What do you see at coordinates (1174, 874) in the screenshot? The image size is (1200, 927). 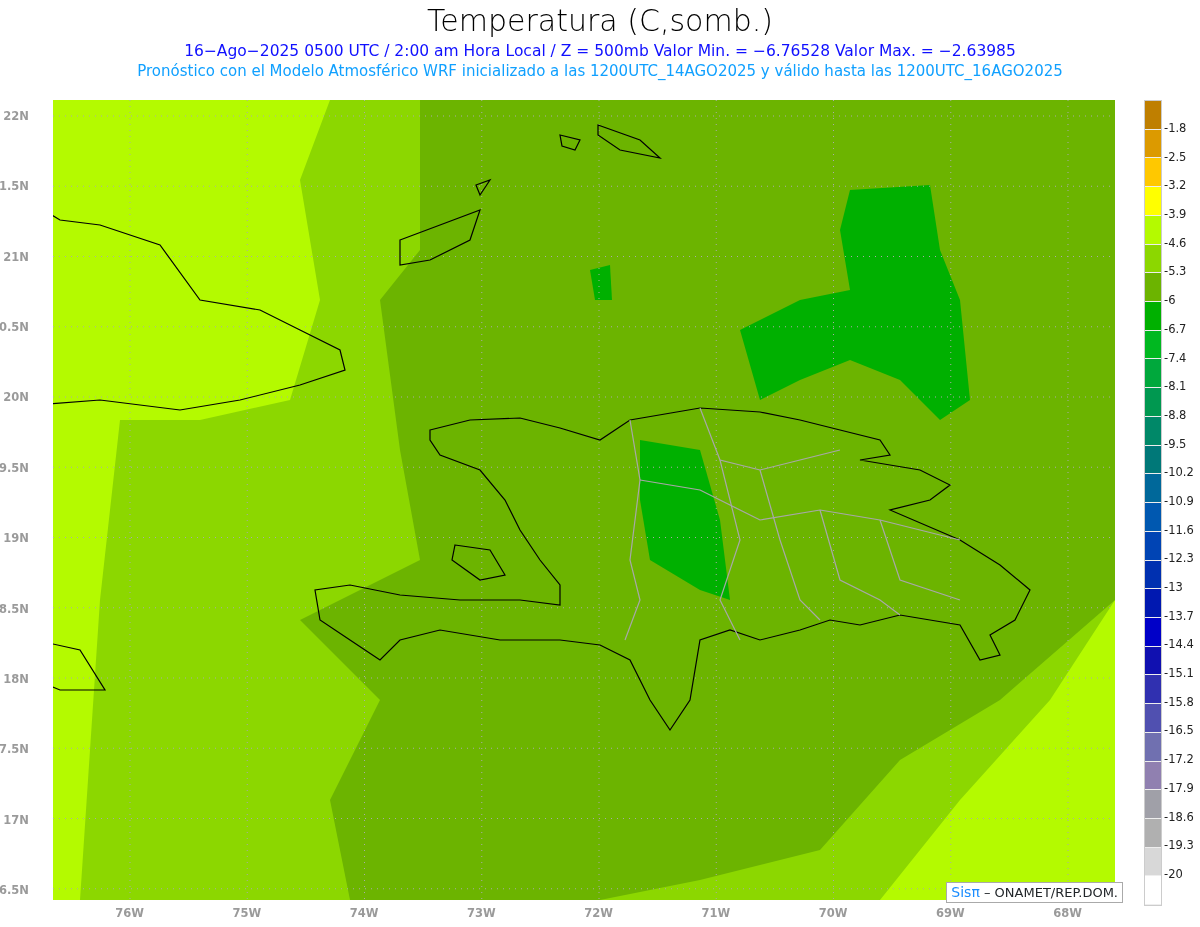 I see `scale-label: -20` at bounding box center [1174, 874].